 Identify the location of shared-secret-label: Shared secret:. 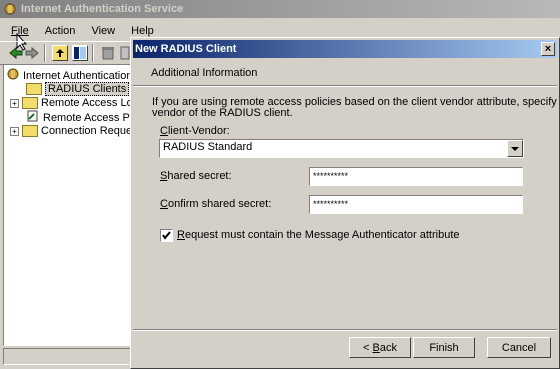
(196, 176).